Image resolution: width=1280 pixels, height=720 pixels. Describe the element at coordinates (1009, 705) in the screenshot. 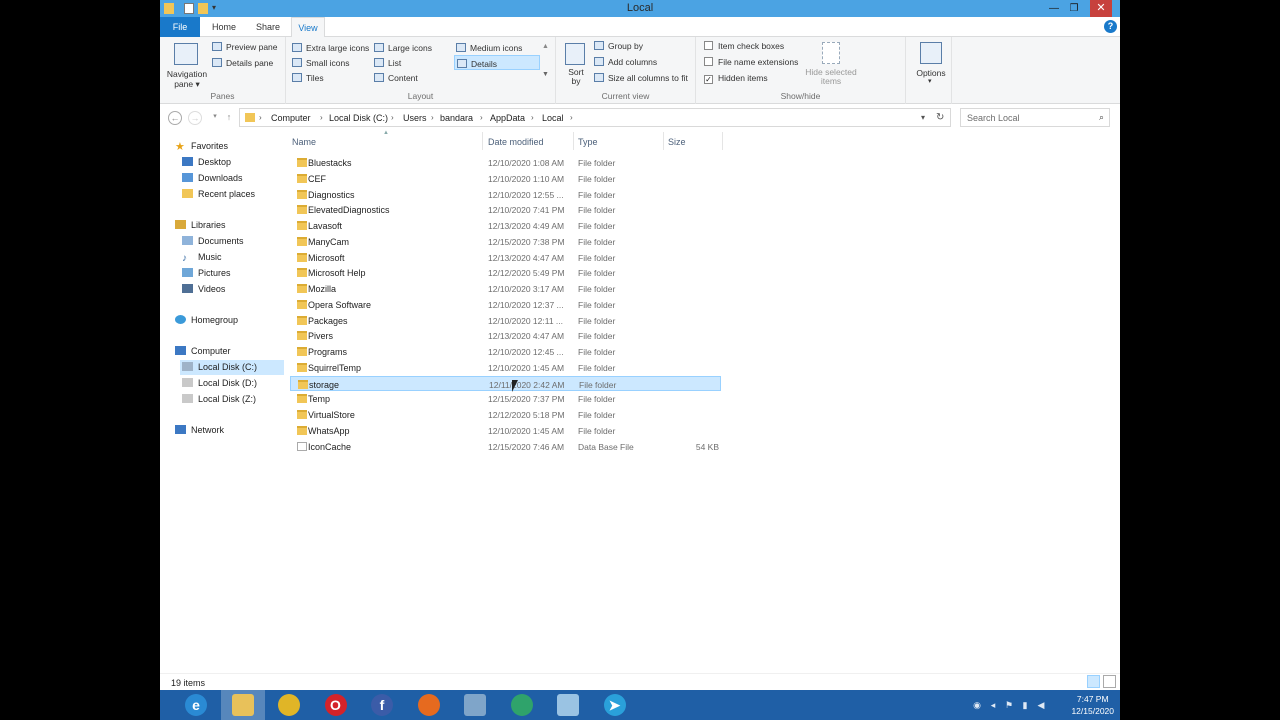

I see `action-center-icon: ⚑` at that location.